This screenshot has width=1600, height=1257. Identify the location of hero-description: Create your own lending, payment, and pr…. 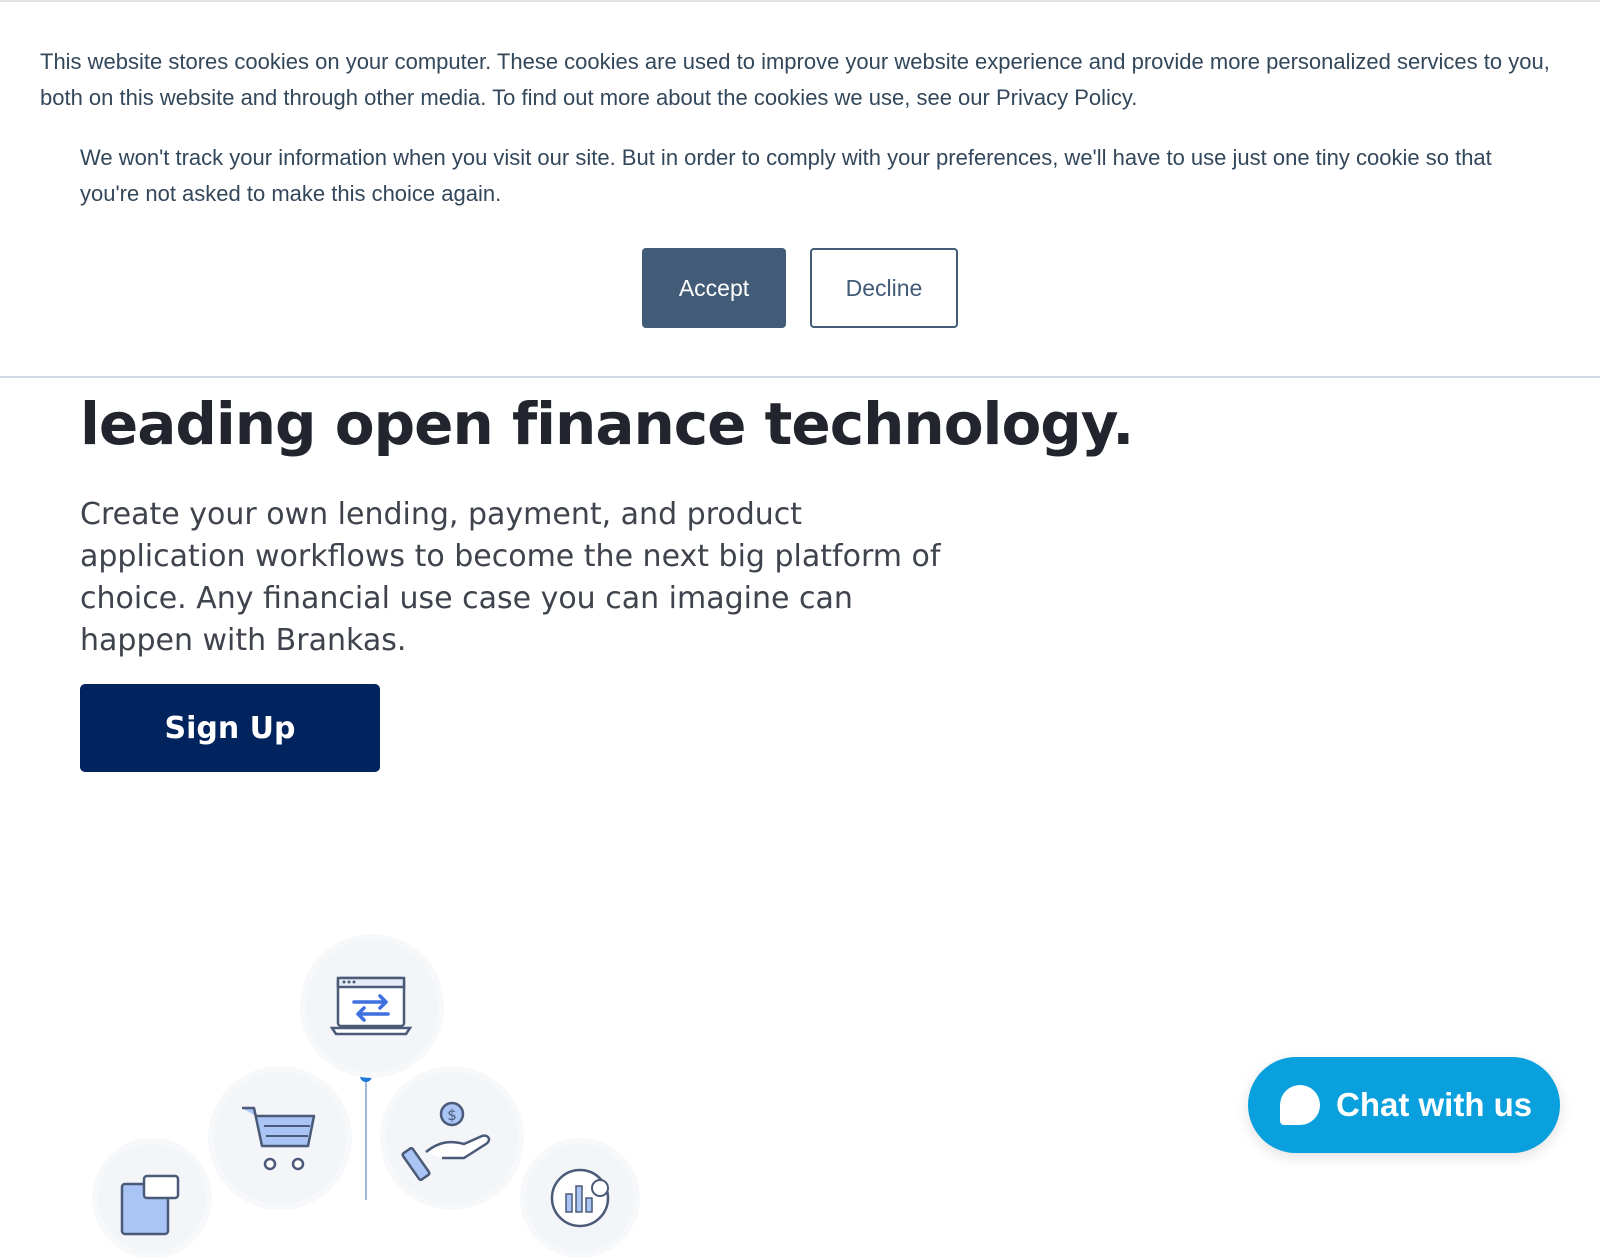
(510, 577).